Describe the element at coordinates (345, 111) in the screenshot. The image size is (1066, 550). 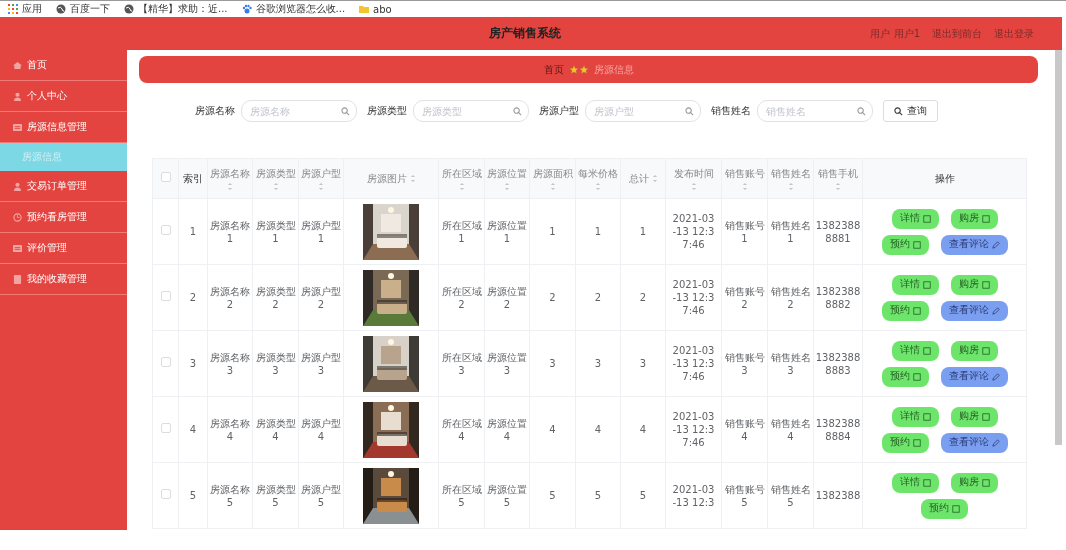
I see `search-icon` at that location.